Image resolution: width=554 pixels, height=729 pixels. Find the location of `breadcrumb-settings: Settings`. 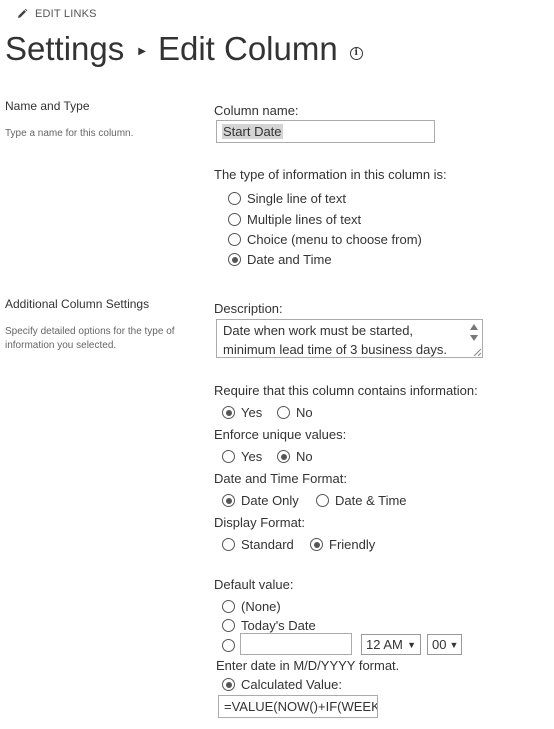

breadcrumb-settings: Settings is located at coordinates (64, 49).